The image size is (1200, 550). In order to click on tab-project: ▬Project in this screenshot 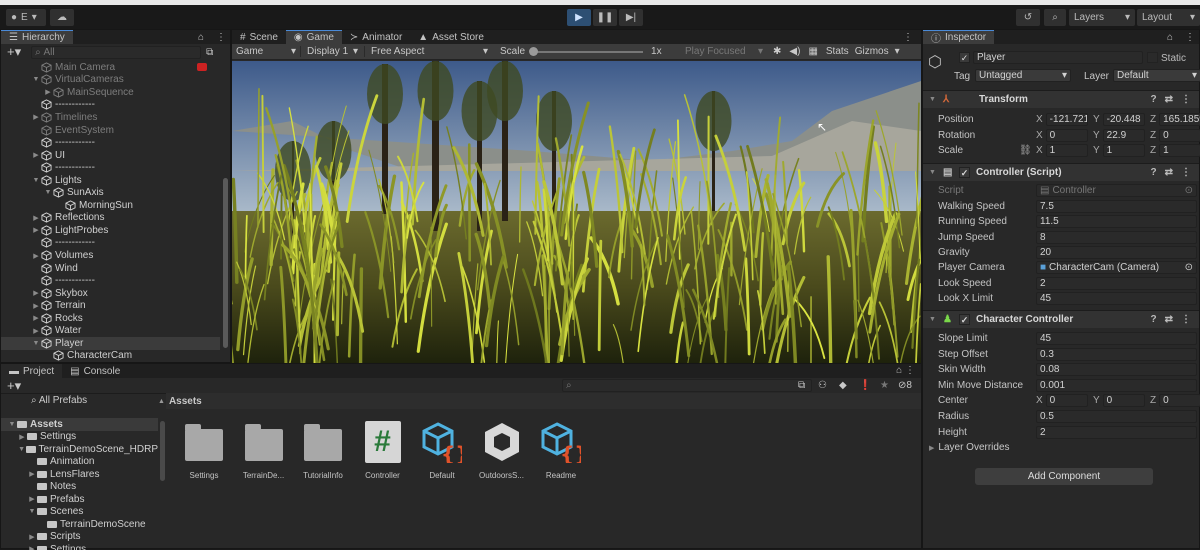, I will do `click(31, 371)`.